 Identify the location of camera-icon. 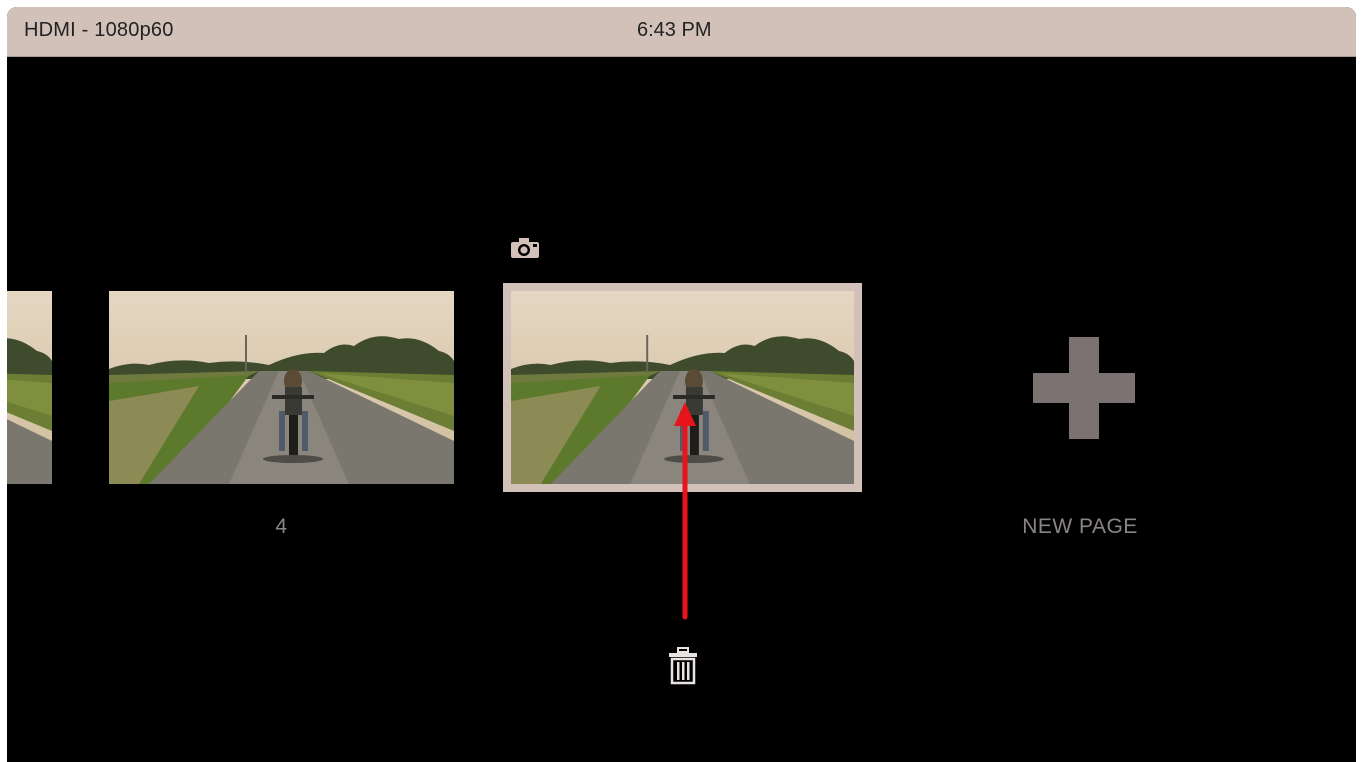
(525, 248).